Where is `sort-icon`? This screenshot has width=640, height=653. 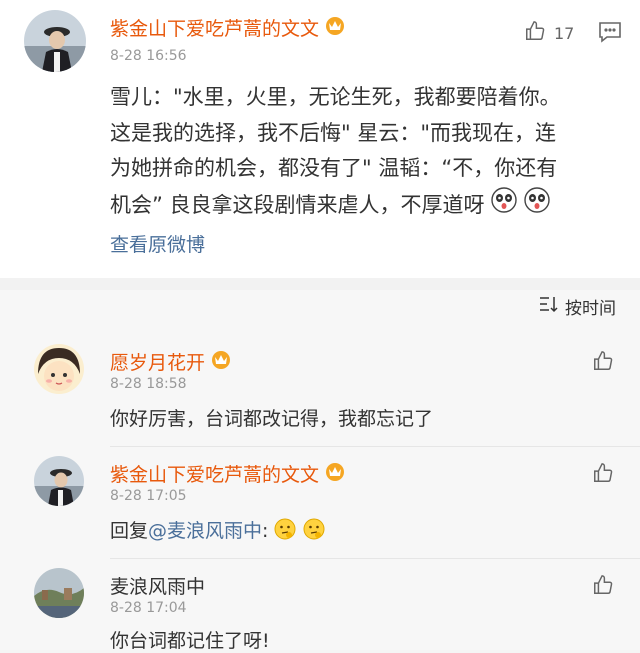 sort-icon is located at coordinates (549, 306).